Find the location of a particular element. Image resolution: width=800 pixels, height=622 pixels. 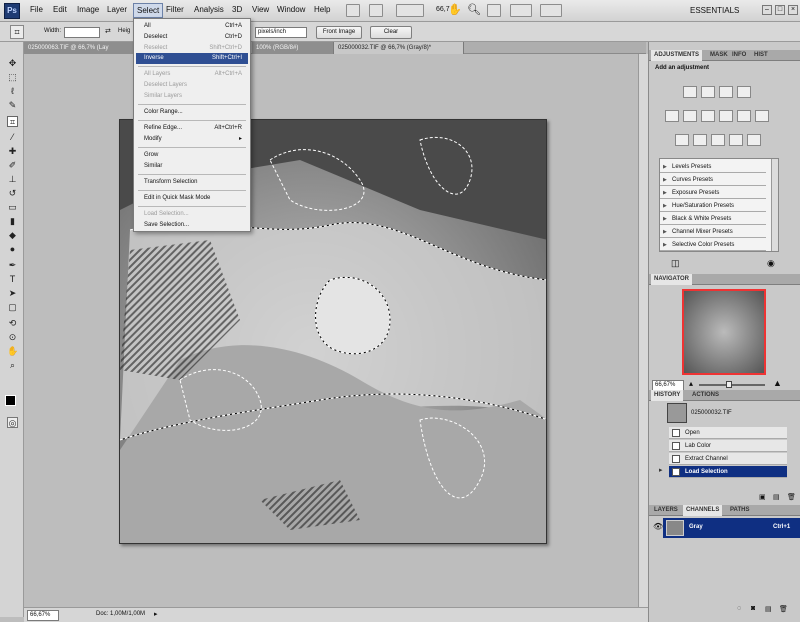

history-step: Extract Channel is located at coordinates (728, 459).